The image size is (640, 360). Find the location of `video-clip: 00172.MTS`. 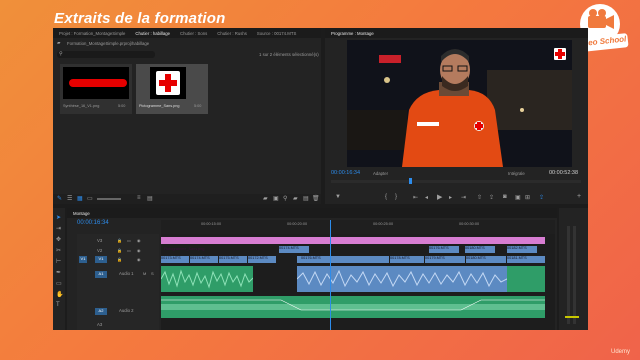

video-clip: 00172.MTS is located at coordinates (262, 259).